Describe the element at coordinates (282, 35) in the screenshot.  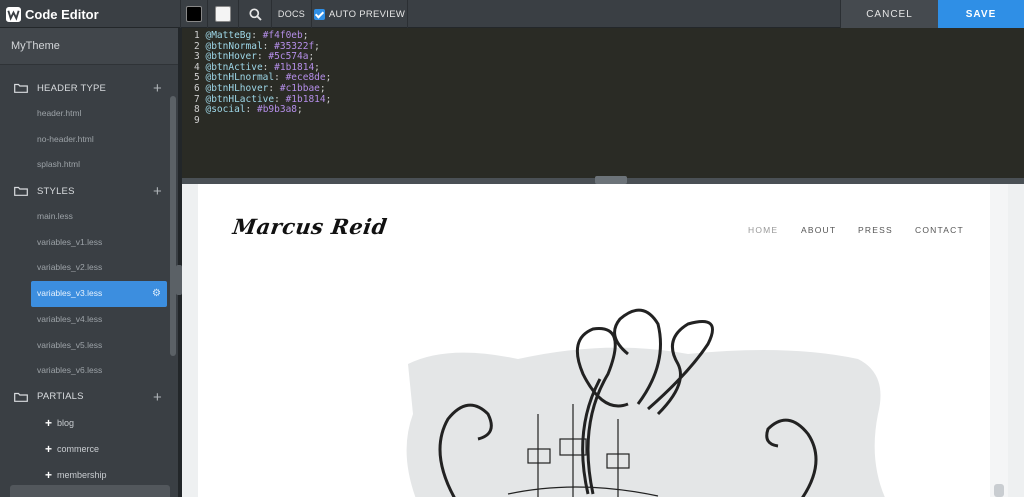
I see `less-value: #f4f0eb` at that location.